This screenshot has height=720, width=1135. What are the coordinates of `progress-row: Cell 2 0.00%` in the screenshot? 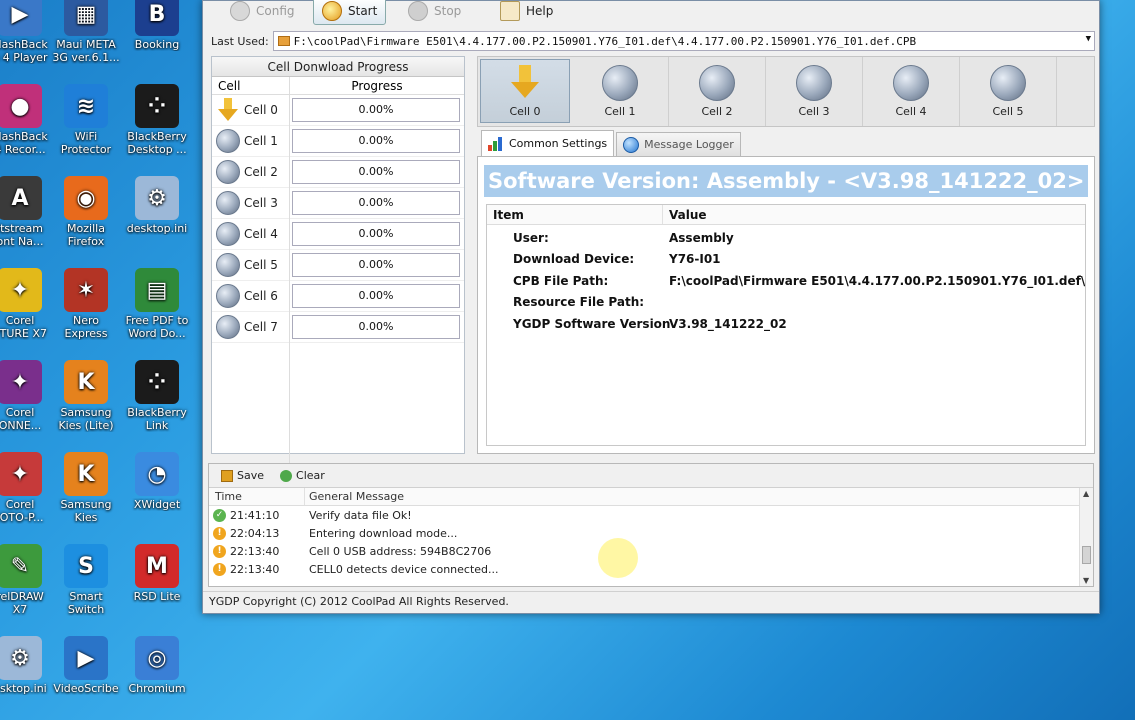 It's located at (338, 172).